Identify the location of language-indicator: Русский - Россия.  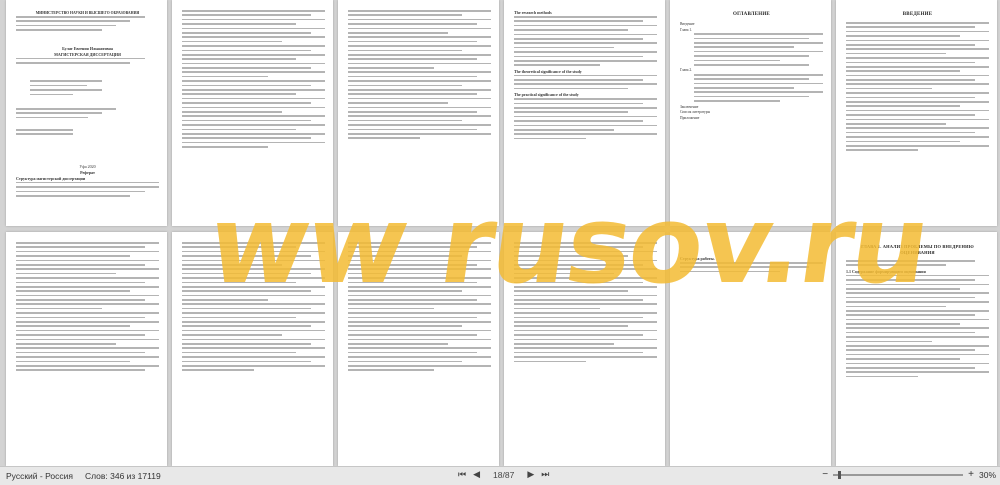
(39, 476).